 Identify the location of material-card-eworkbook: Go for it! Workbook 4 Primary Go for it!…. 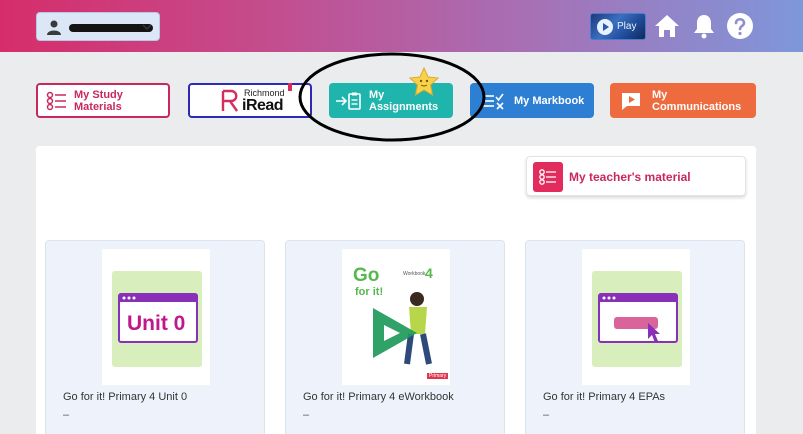
(395, 337).